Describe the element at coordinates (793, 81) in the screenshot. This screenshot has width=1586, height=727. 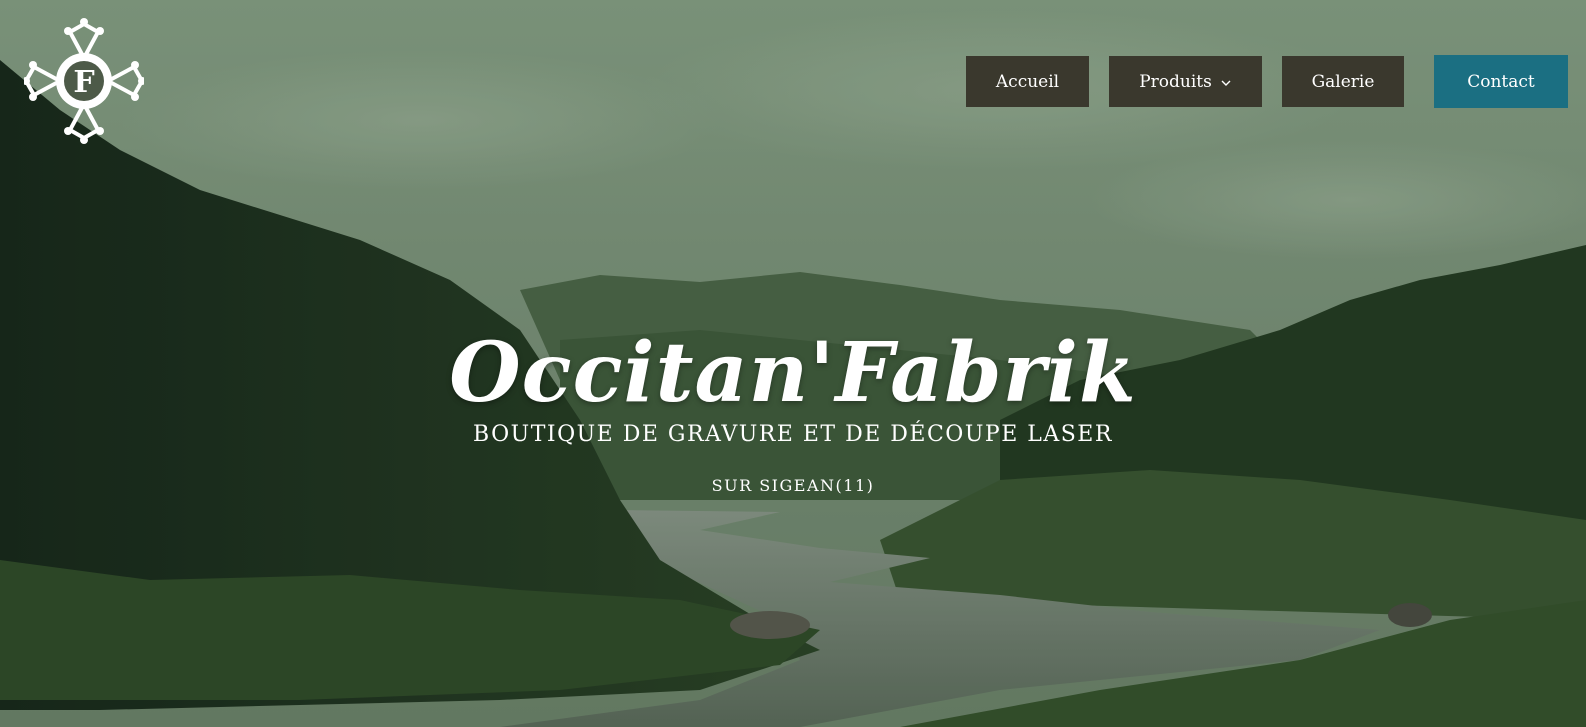
I see `main-nav: Accueil Produits Galerie Contact` at that location.